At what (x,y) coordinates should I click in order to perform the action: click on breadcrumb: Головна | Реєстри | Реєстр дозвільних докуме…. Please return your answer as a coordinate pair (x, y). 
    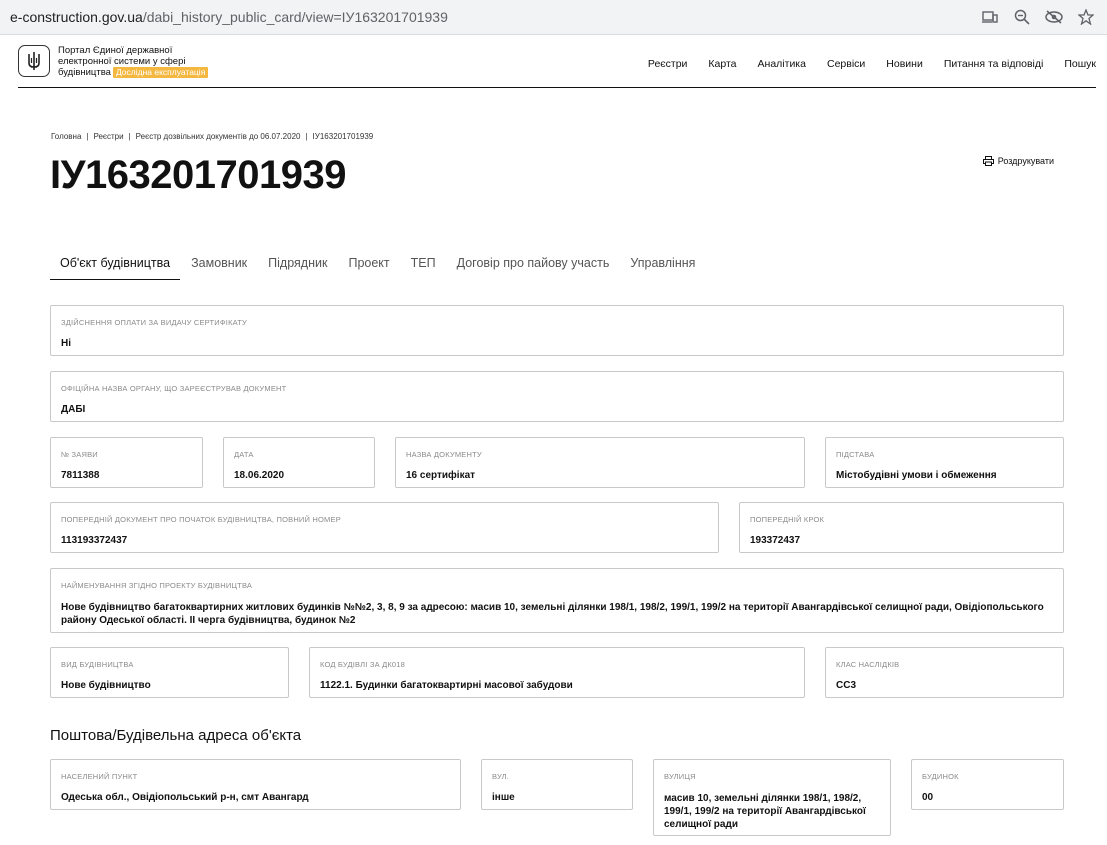
    Looking at the image, I should click on (212, 136).